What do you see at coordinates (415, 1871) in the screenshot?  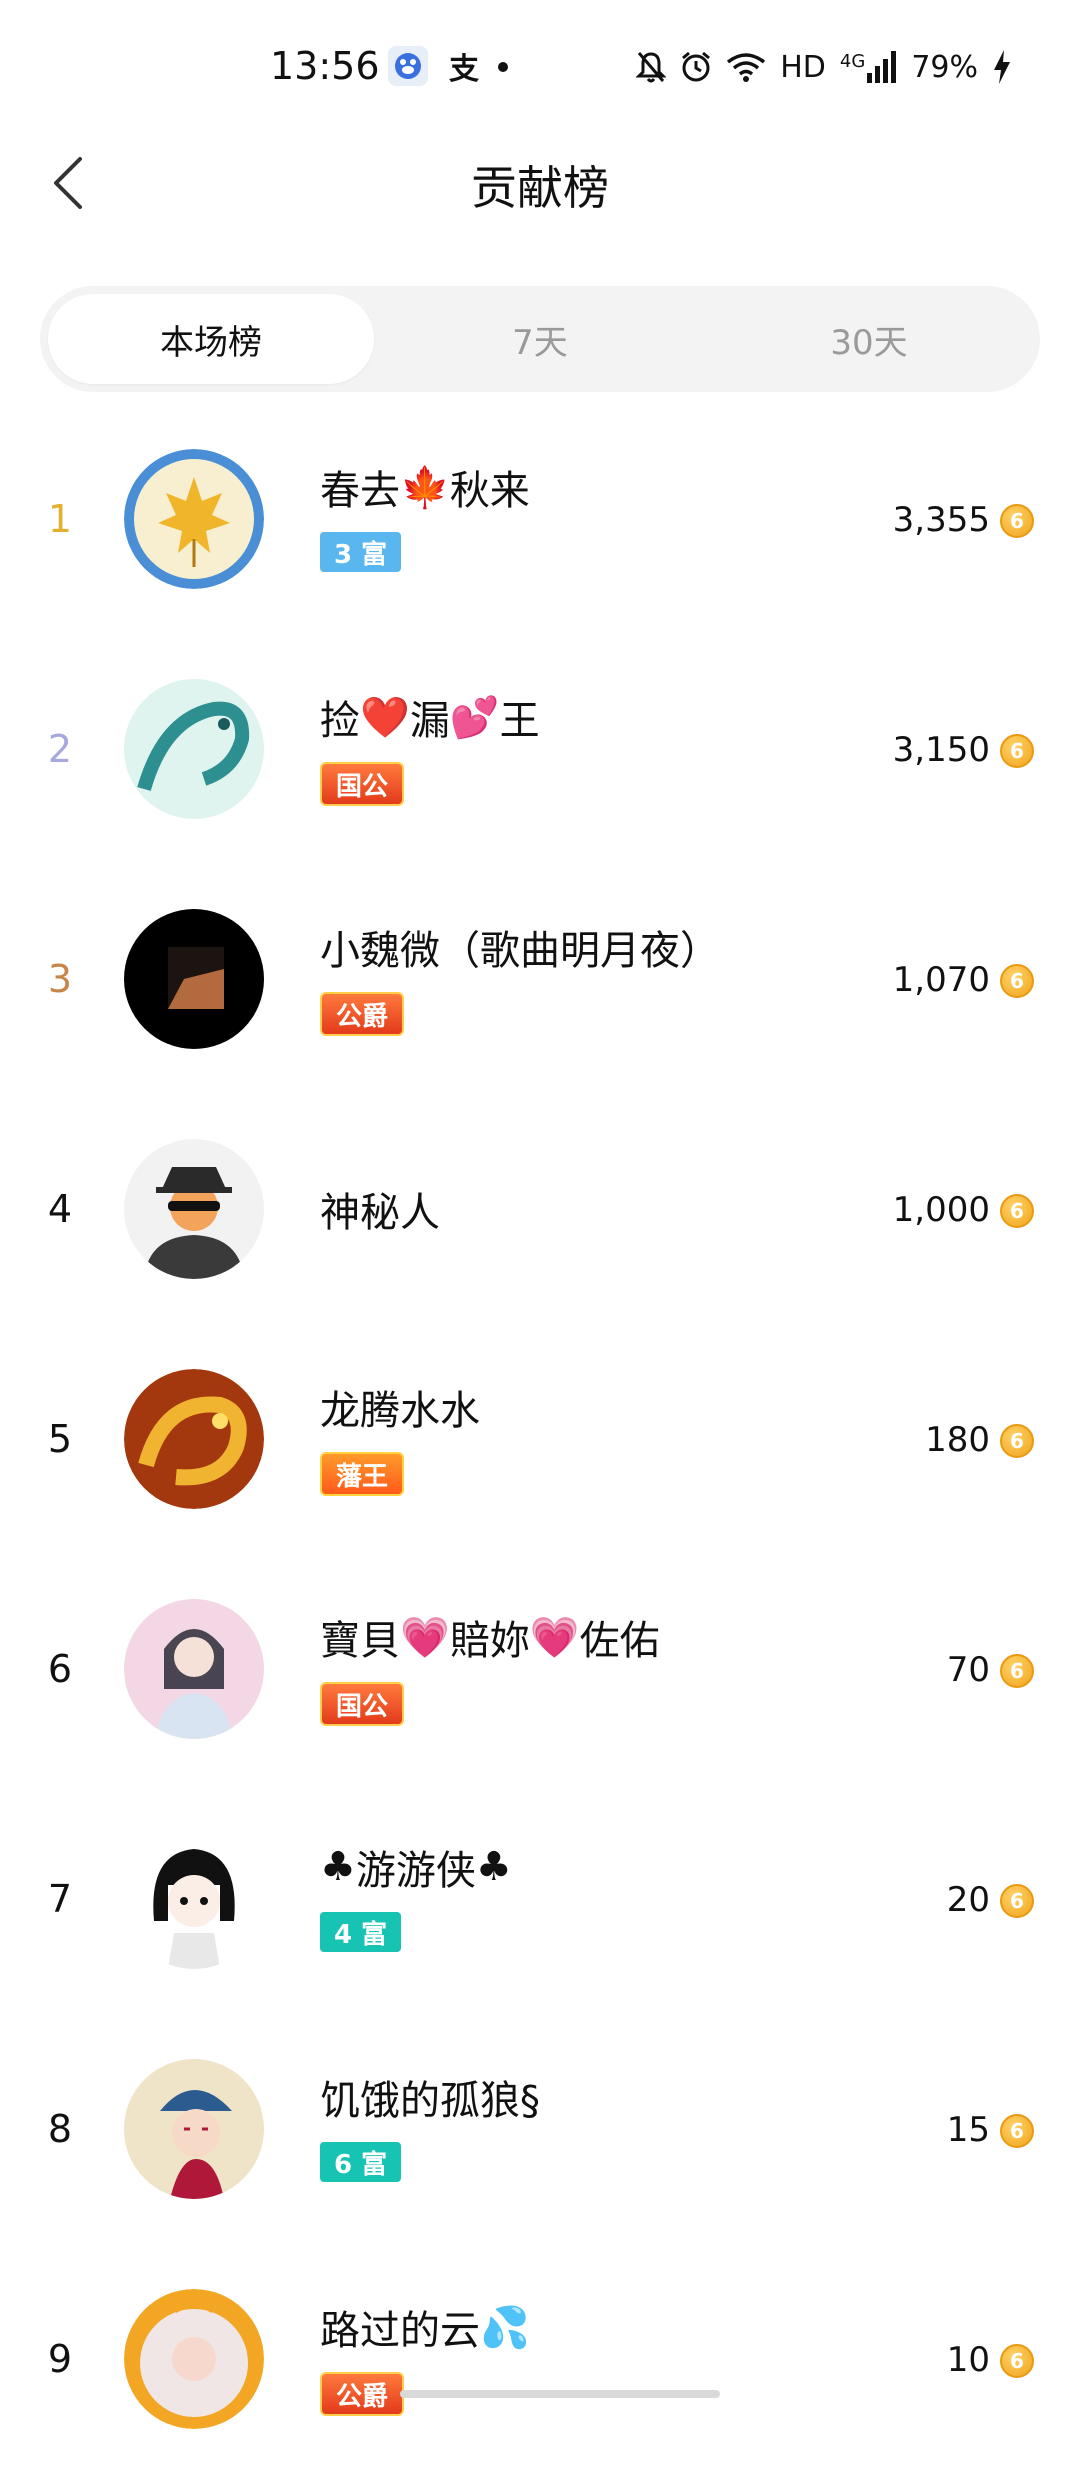 I see `name-part: 游游侠` at bounding box center [415, 1871].